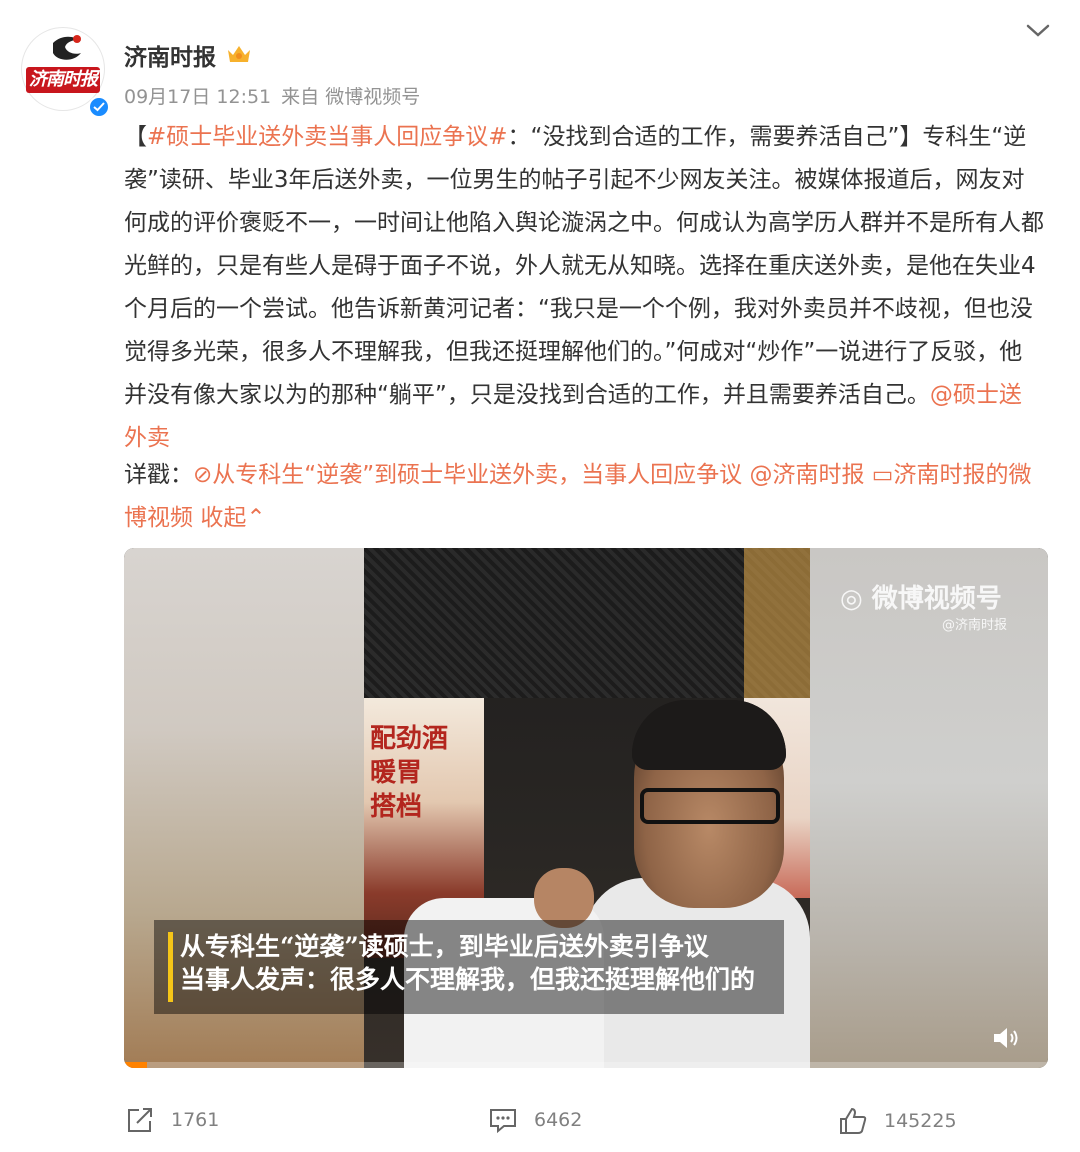  Describe the element at coordinates (170, 967) in the screenshot. I see `caption-accent-bar` at that location.